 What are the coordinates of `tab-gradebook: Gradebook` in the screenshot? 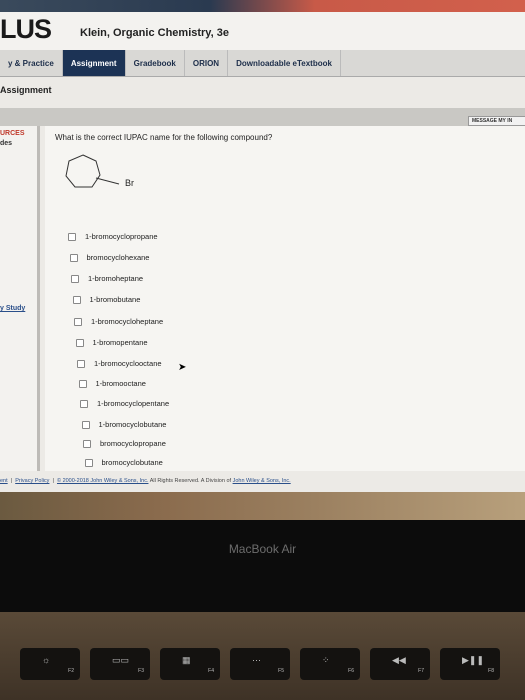 It's located at (155, 63).